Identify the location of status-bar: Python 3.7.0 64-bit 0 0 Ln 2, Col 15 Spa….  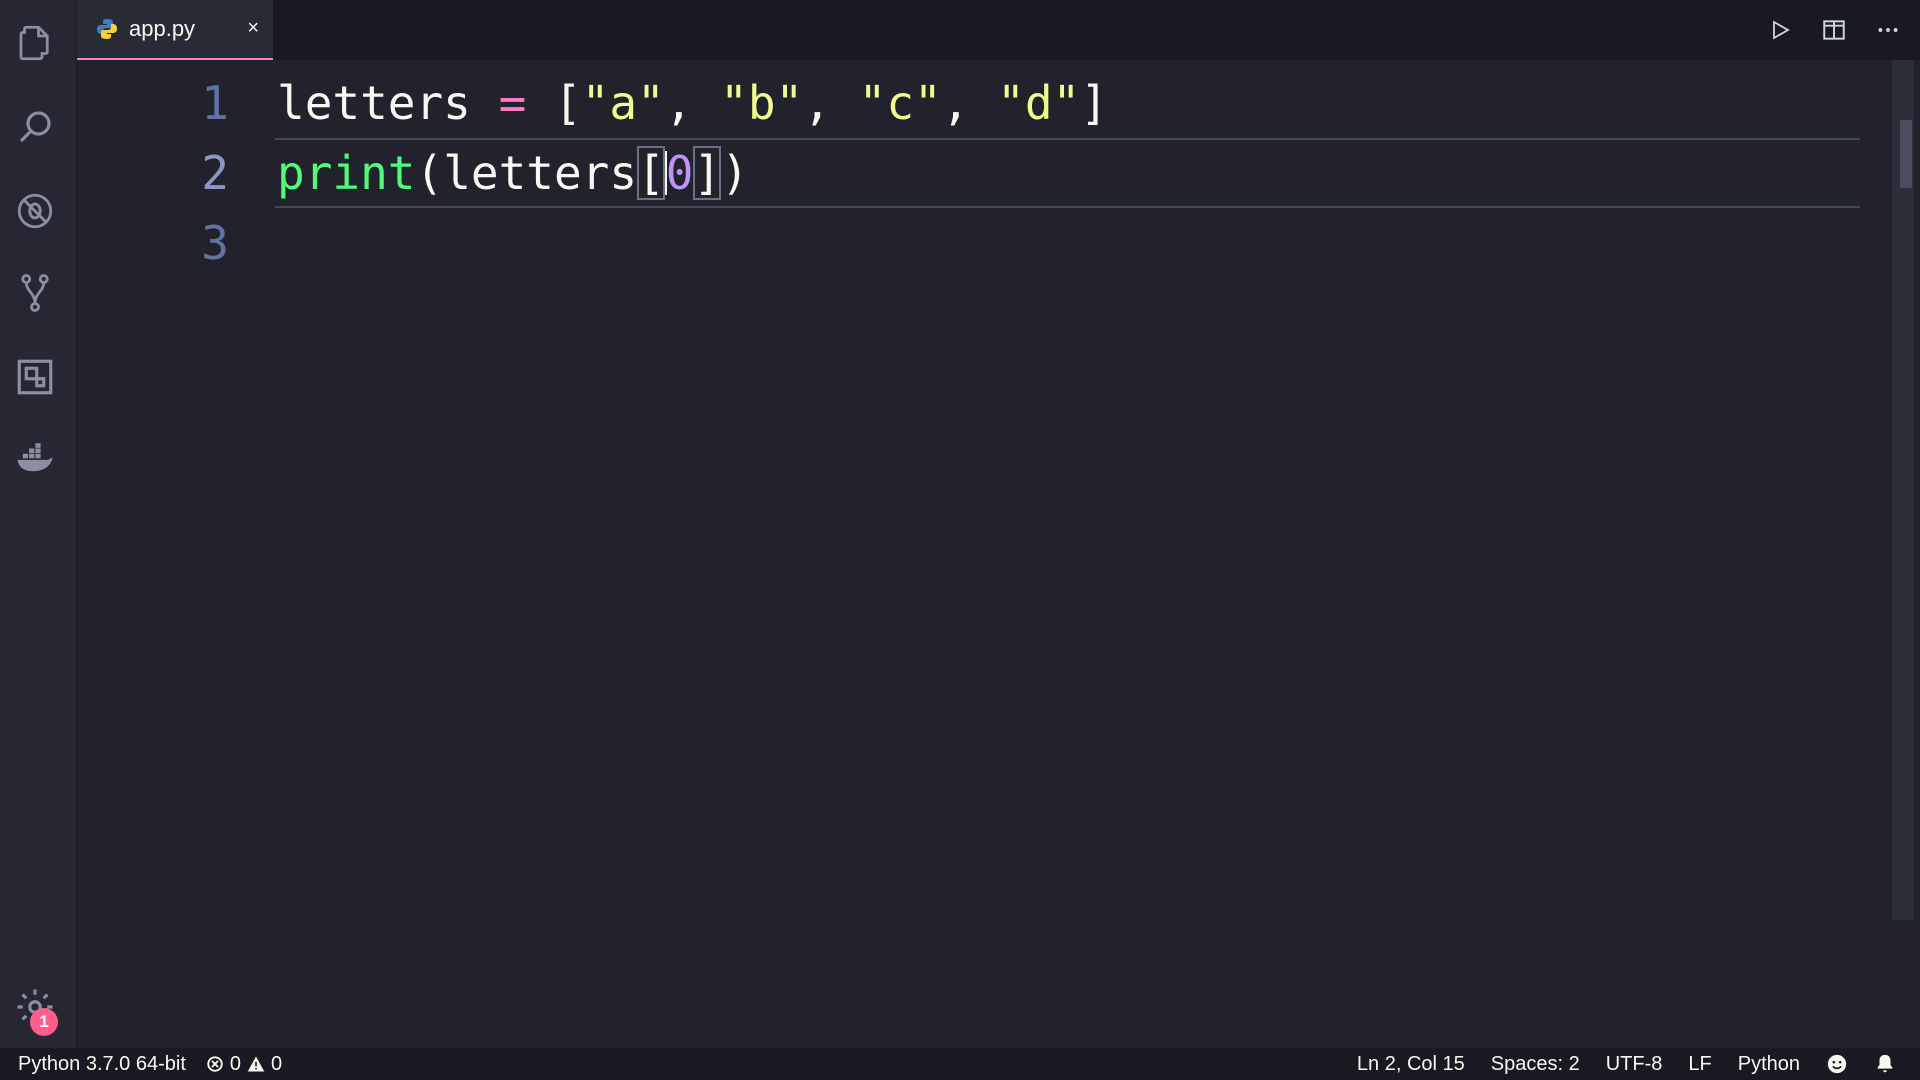
(960, 1064).